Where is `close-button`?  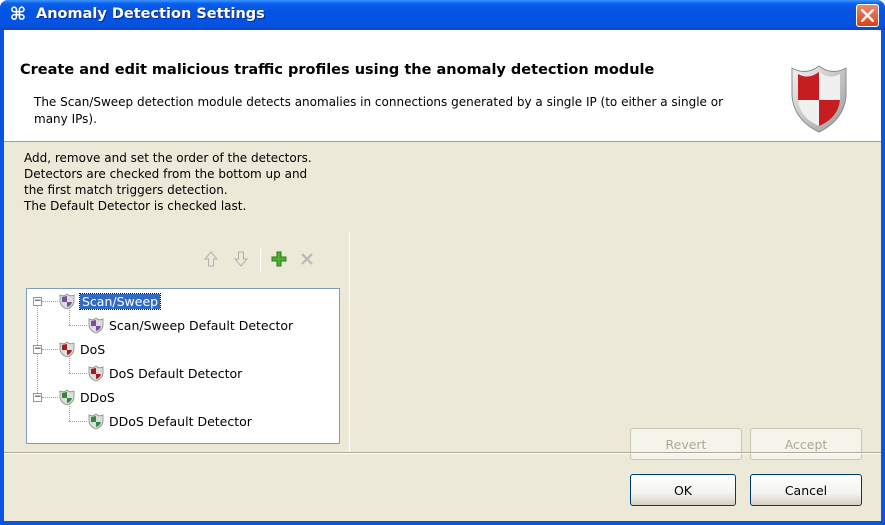
close-button is located at coordinates (867, 15).